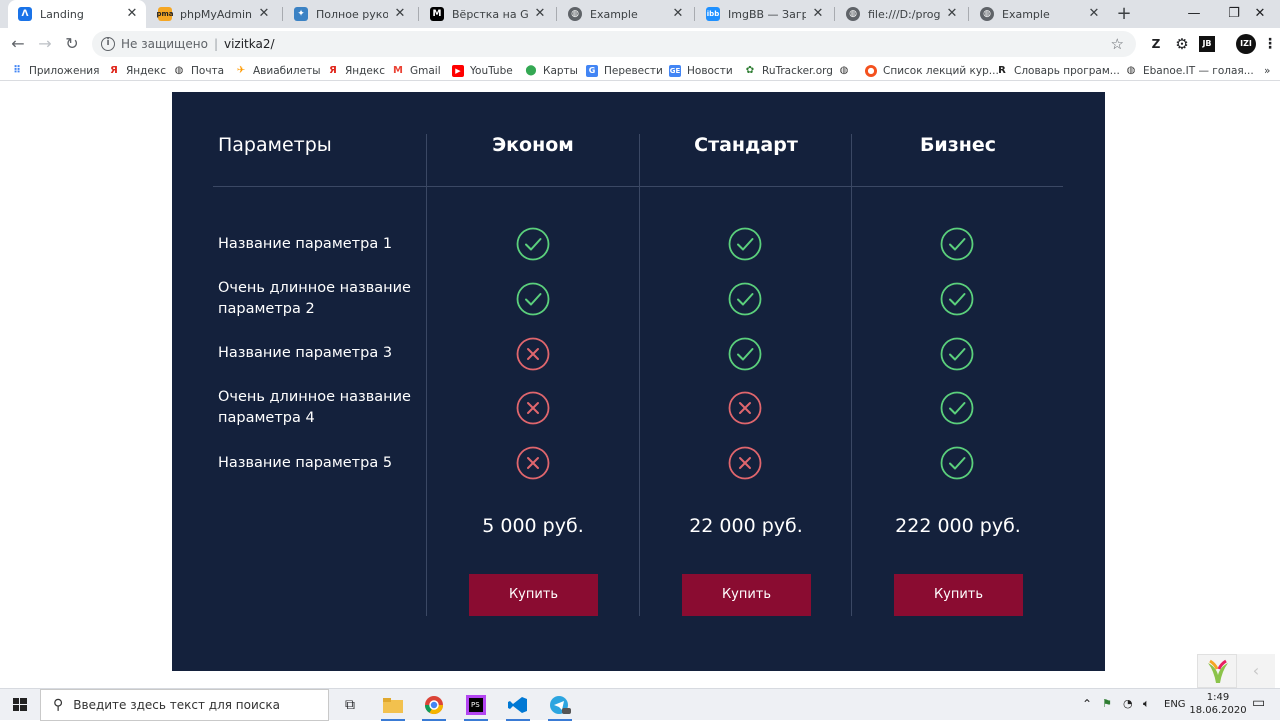 Image resolution: width=1280 pixels, height=724 pixels. What do you see at coordinates (213, 14) in the screenshot?
I see `tab-phpmyadmin: pma phpMyAdmin ✕` at bounding box center [213, 14].